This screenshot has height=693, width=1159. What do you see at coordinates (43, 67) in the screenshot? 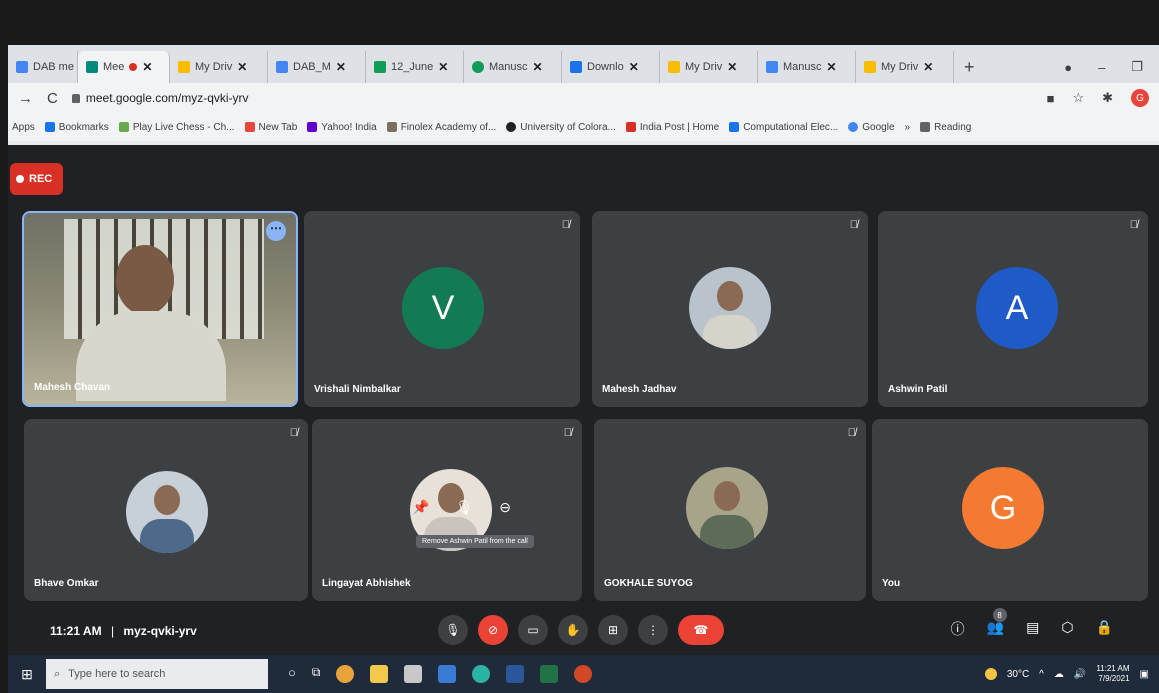
I see `tab-dab-meeting: DAB me ✕` at bounding box center [43, 67].